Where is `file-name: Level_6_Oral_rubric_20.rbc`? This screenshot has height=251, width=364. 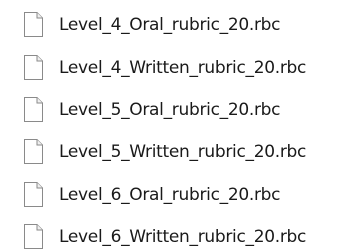
file-name: Level_6_Oral_rubric_20.rbc is located at coordinates (170, 195).